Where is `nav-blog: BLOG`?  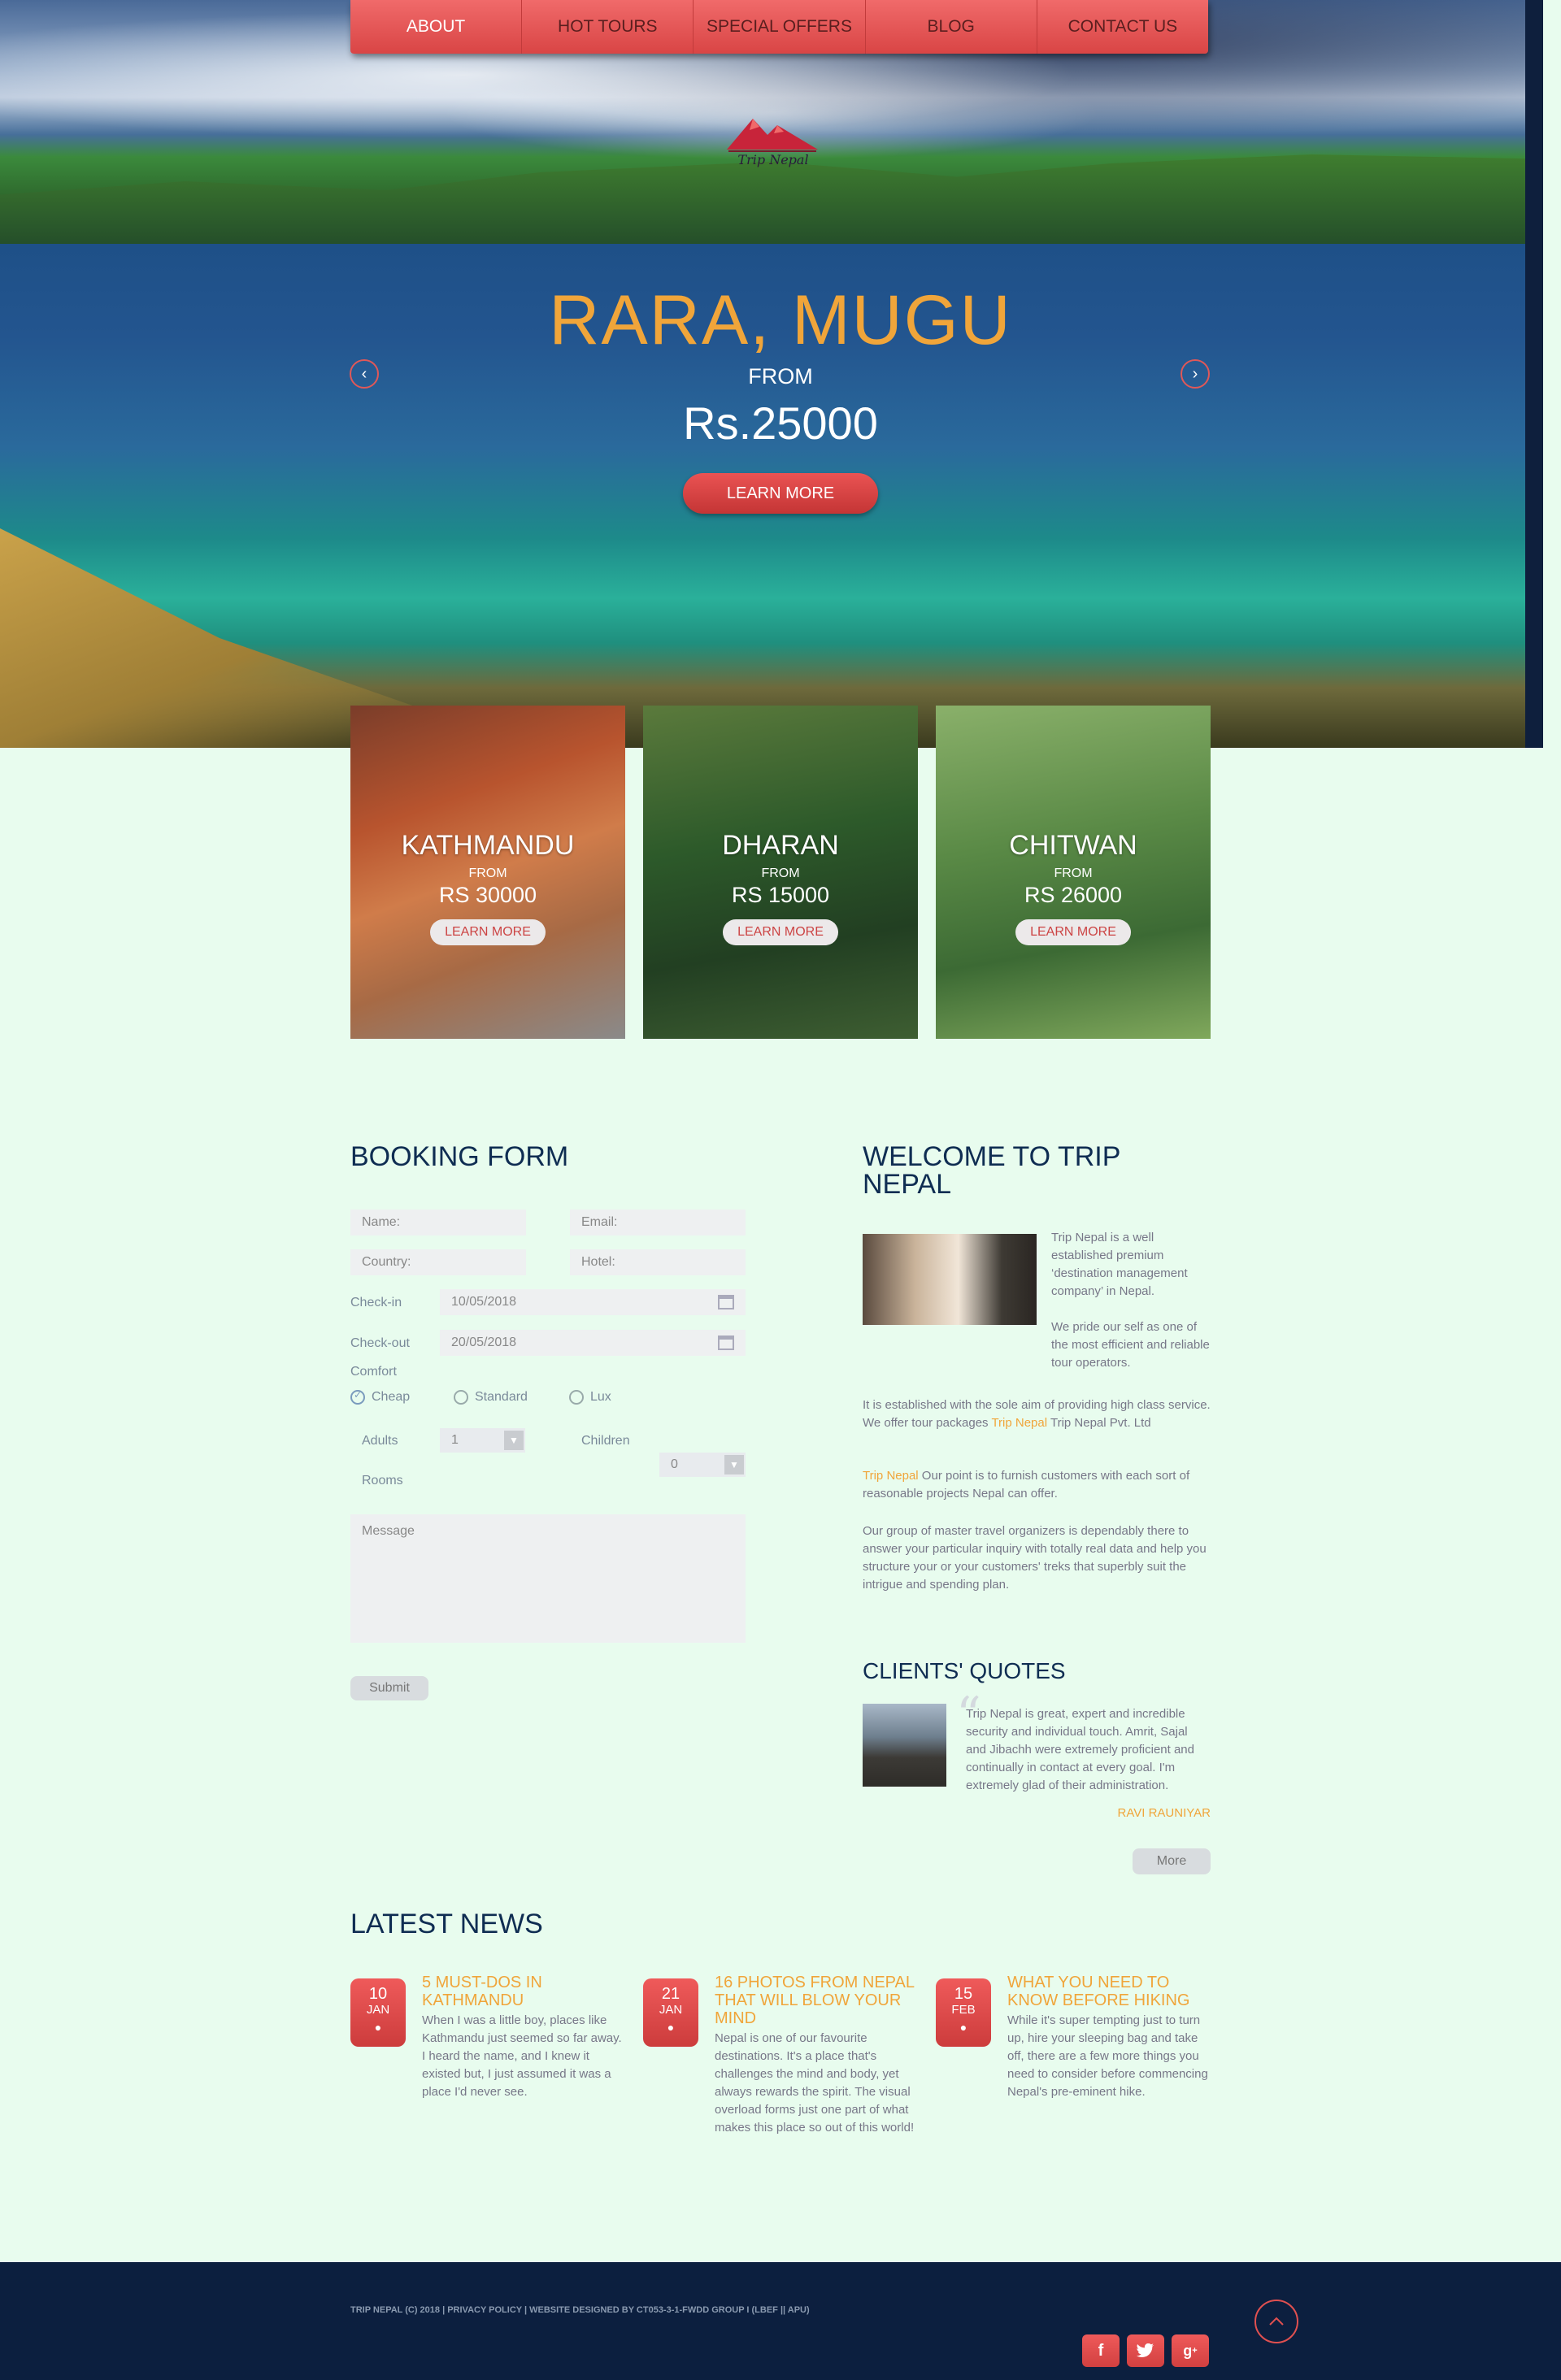
nav-blog: BLOG is located at coordinates (951, 27).